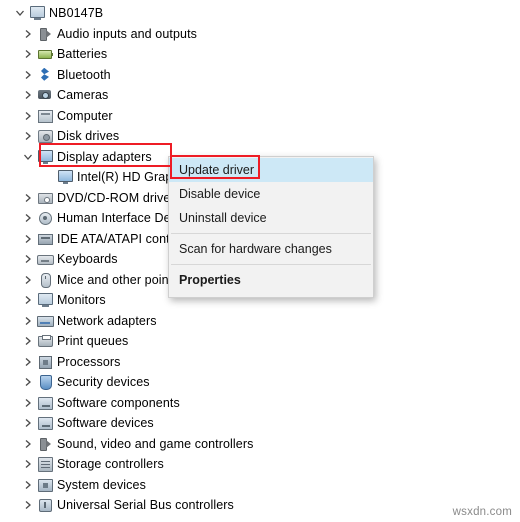  Describe the element at coordinates (271, 170) in the screenshot. I see `context-menu-item-update-driver: Update driver` at that location.